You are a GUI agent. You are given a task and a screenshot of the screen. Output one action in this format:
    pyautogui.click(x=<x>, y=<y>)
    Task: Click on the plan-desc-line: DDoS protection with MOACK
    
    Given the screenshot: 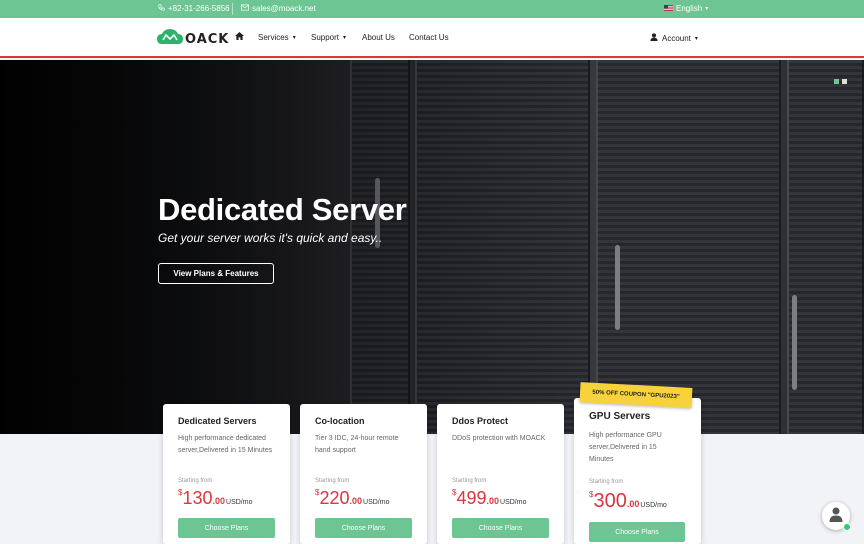 What is the action you would take?
    pyautogui.click(x=499, y=438)
    